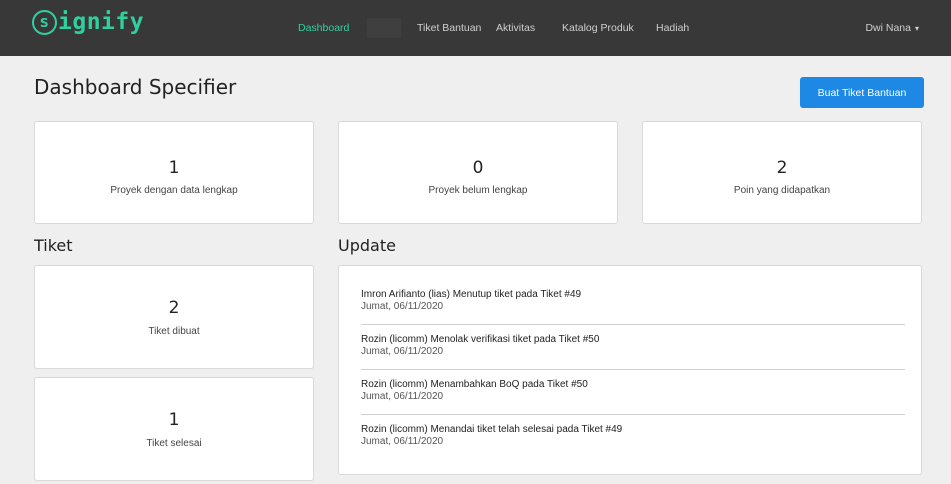 The image size is (951, 484). Describe the element at coordinates (598, 28) in the screenshot. I see `nav-katalog-produk: Katalog Produk` at that location.